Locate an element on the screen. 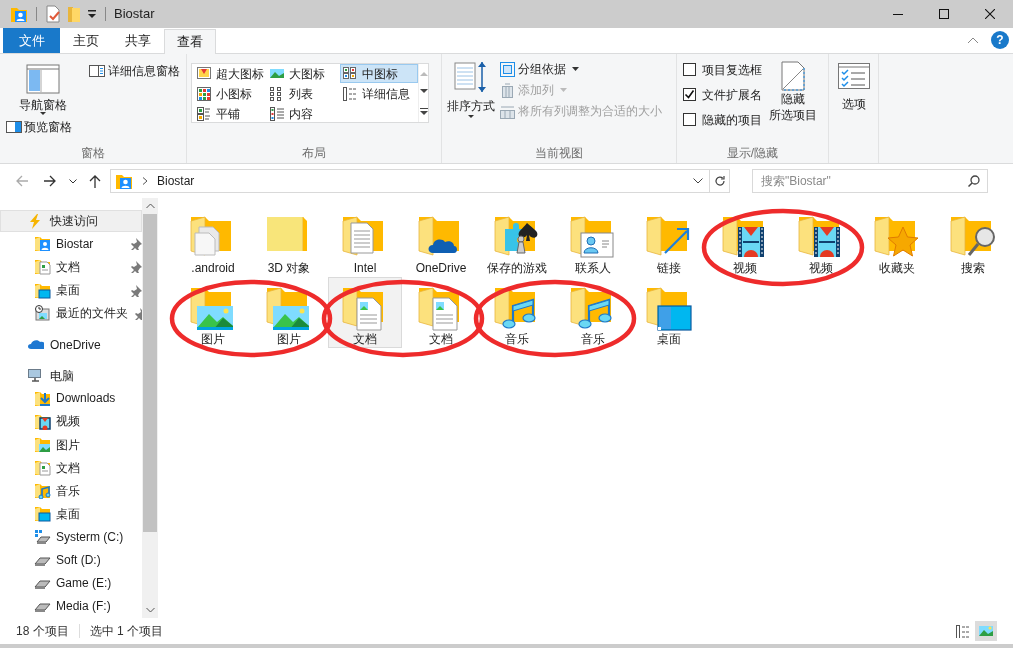  ribbon-group-label: 窗格 is located at coordinates (93, 153).